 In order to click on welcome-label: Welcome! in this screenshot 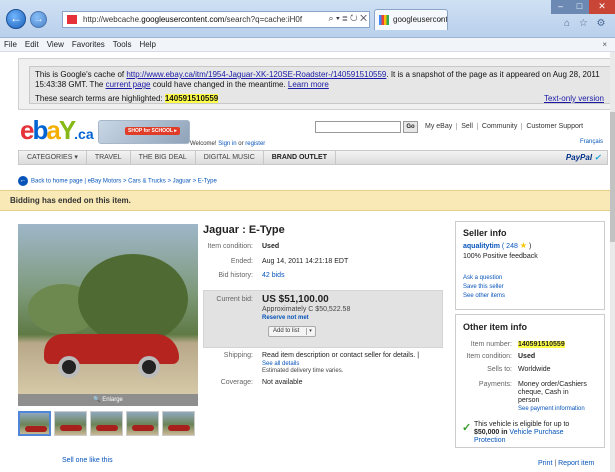, I will do `click(204, 144)`.